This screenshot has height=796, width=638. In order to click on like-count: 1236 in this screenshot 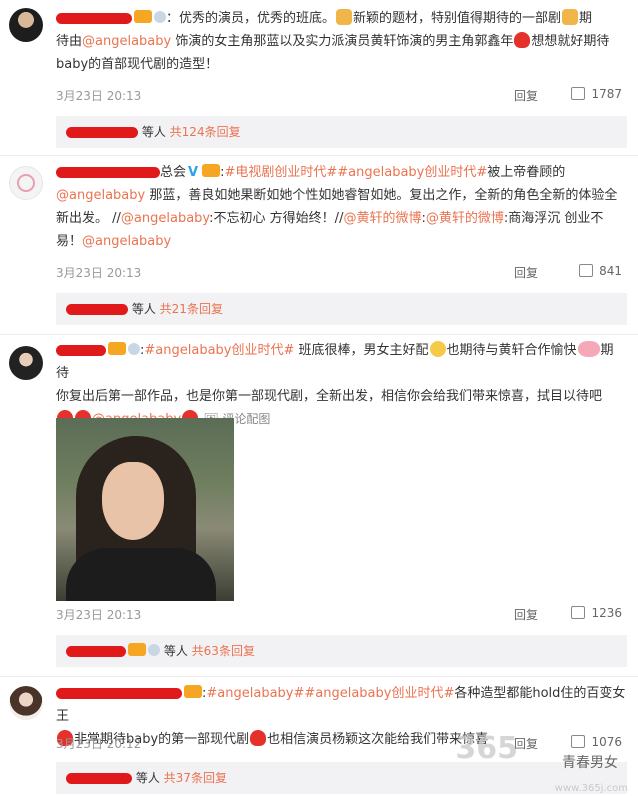, I will do `click(606, 613)`.